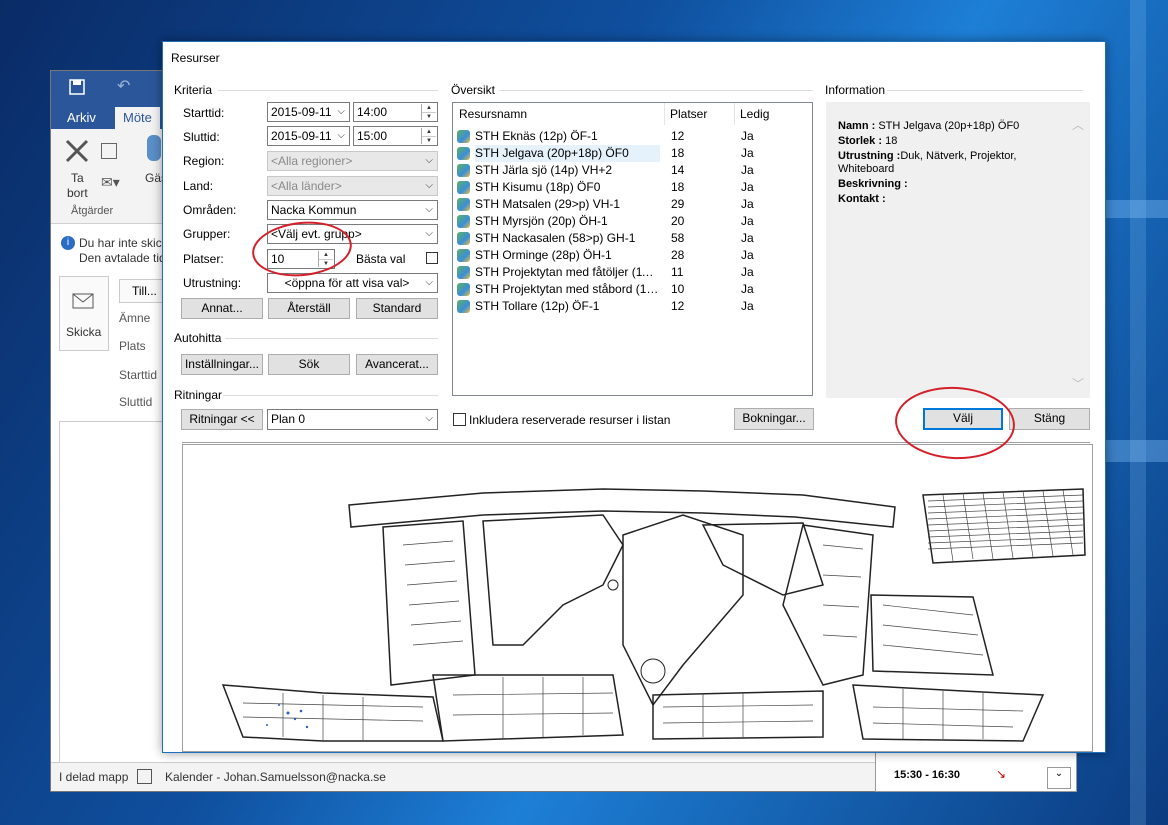 The width and height of the screenshot is (1168, 825). Describe the element at coordinates (1001, 774) in the screenshot. I see `cursor-icon: ↘` at that location.